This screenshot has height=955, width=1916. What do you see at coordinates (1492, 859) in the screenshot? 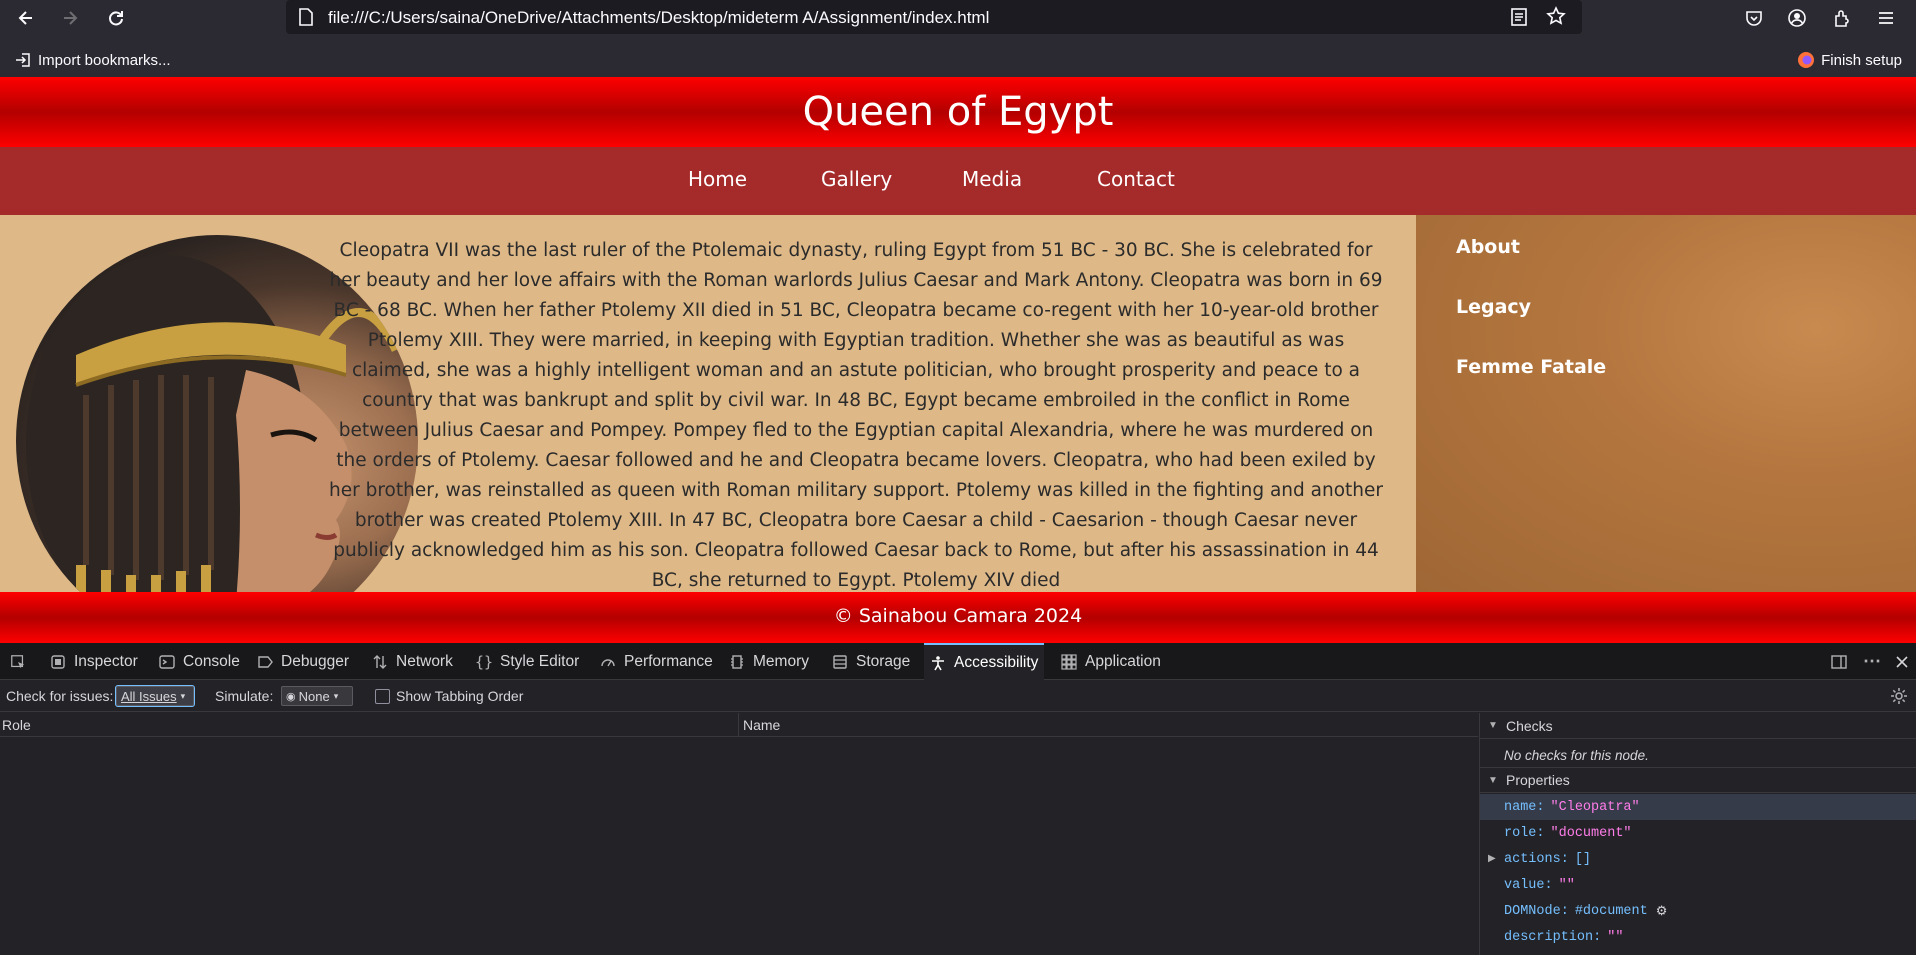
I see `collapsed-triangle-icon: ▶` at bounding box center [1492, 859].